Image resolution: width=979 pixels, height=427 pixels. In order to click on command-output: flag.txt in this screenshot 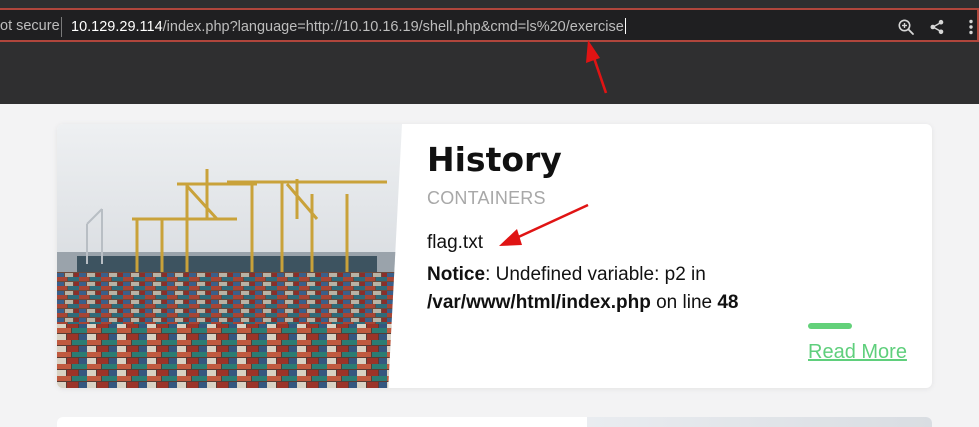, I will do `click(455, 242)`.